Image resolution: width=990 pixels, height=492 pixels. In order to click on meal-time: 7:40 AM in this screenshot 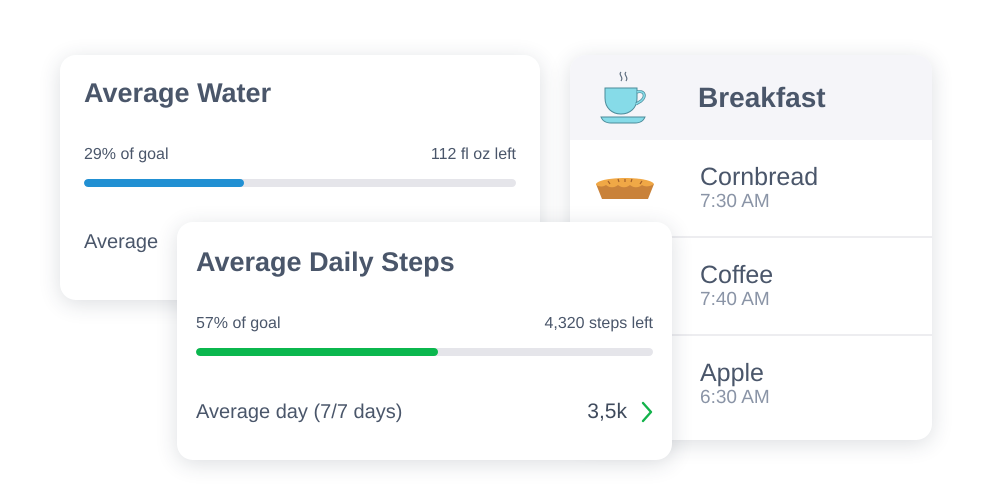, I will do `click(735, 300)`.